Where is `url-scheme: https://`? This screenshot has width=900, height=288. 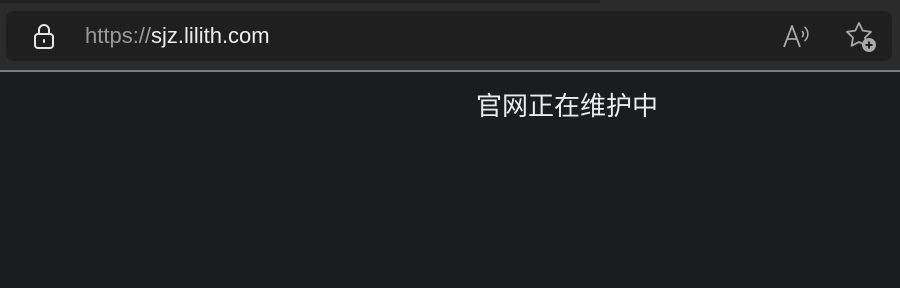 url-scheme: https:// is located at coordinates (118, 35).